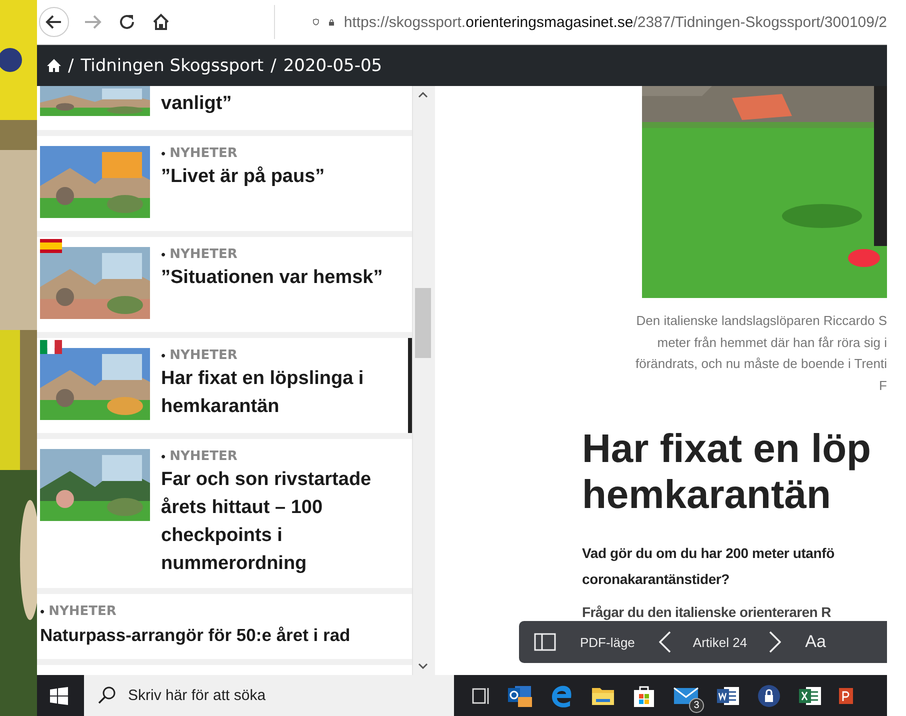 This screenshot has height=716, width=906. What do you see at coordinates (644, 696) in the screenshot?
I see `store-icon` at bounding box center [644, 696].